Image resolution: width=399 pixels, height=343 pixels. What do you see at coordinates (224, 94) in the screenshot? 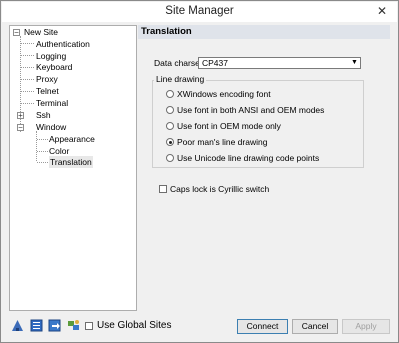
I see `radio-label-xwindows: XWindows encoding font` at bounding box center [224, 94].